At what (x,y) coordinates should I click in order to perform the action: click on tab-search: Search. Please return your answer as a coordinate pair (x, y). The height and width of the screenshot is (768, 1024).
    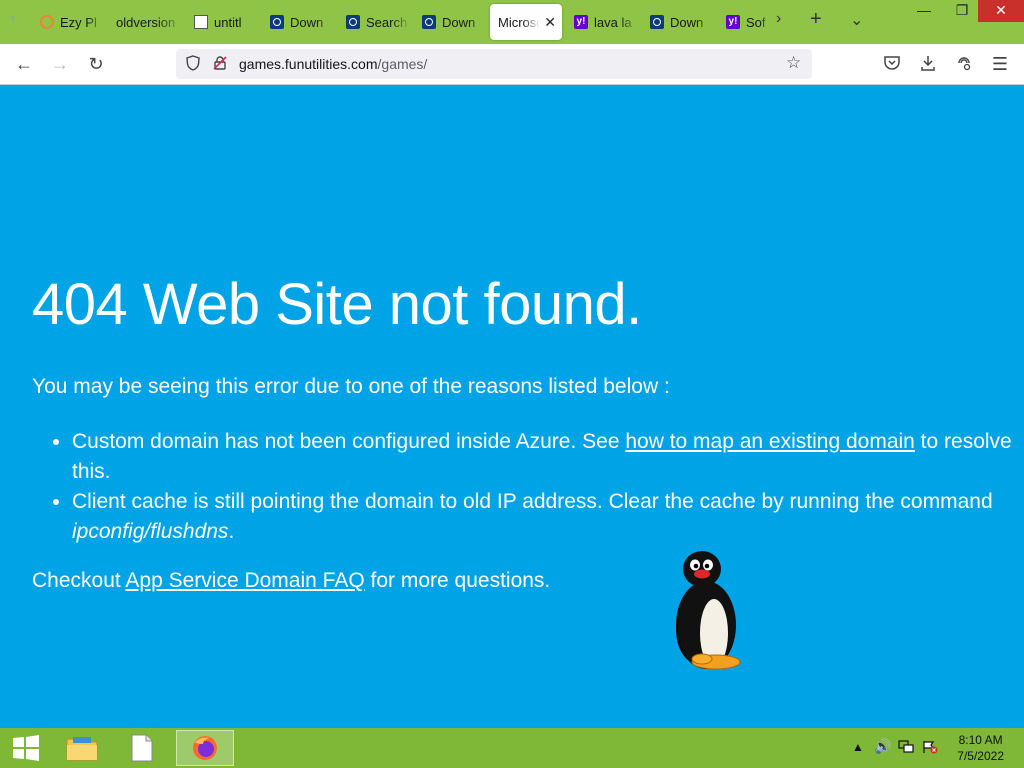
    Looking at the image, I should click on (374, 22).